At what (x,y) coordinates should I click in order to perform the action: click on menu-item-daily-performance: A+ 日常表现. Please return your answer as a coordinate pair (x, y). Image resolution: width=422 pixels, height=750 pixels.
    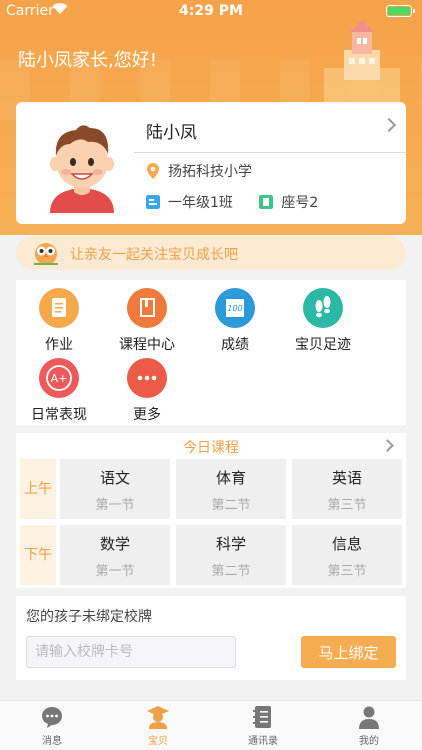
    Looking at the image, I should click on (59, 391).